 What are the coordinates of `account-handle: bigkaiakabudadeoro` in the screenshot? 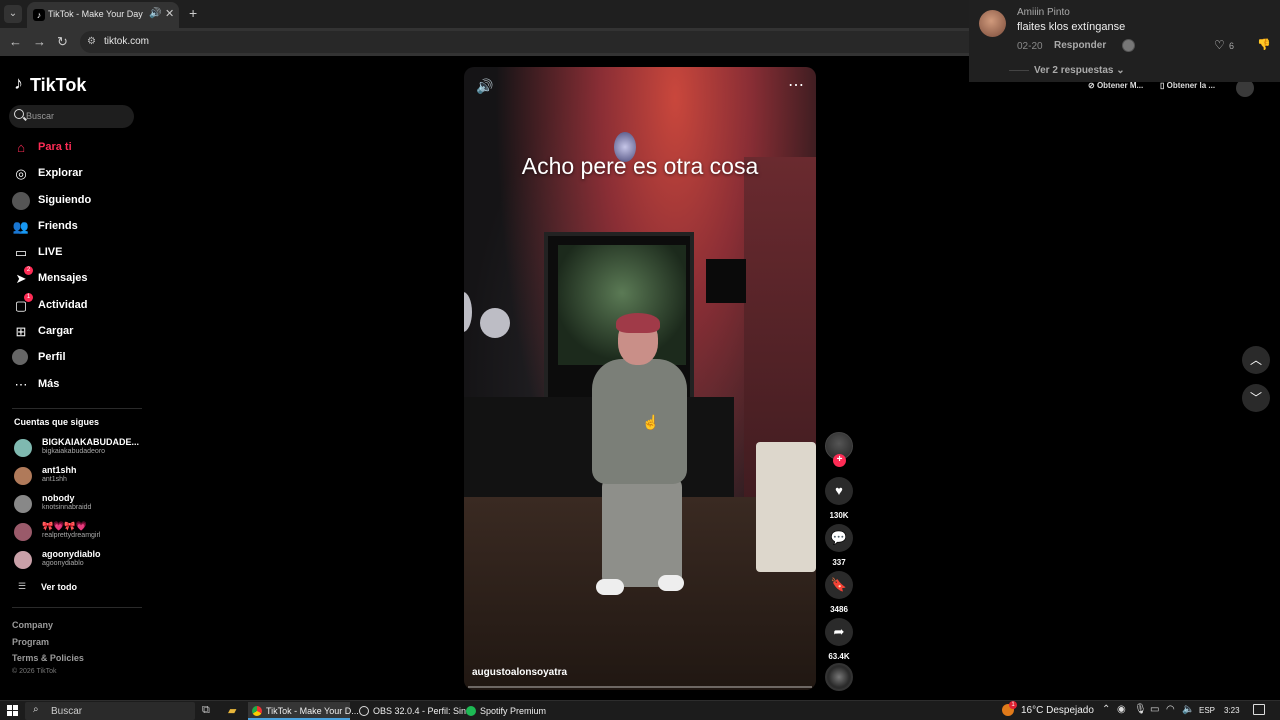 It's located at (74, 451).